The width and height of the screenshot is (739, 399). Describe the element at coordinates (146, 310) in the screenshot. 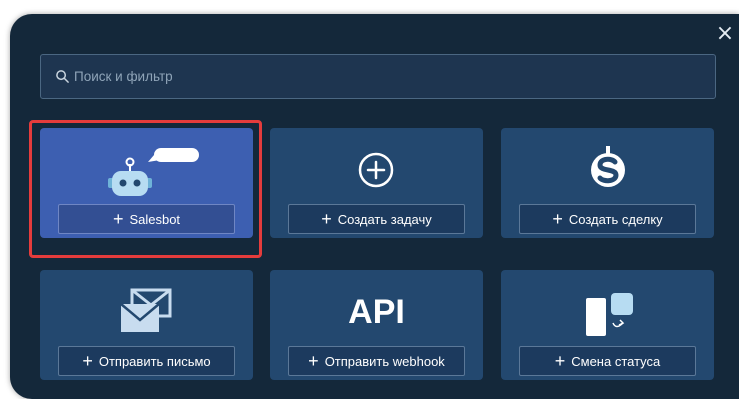

I see `envelope-icon` at that location.